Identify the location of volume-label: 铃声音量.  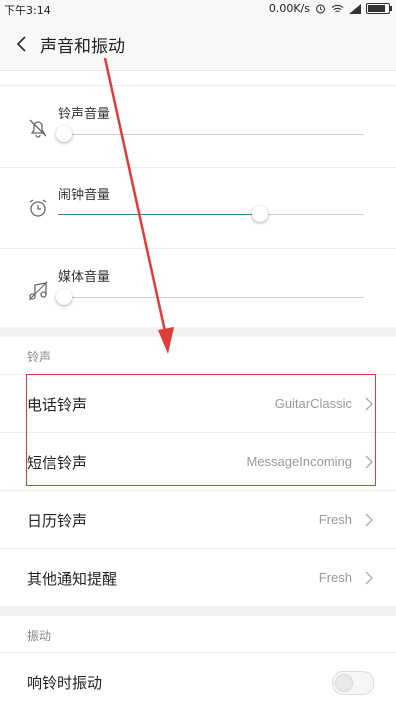
(84, 114).